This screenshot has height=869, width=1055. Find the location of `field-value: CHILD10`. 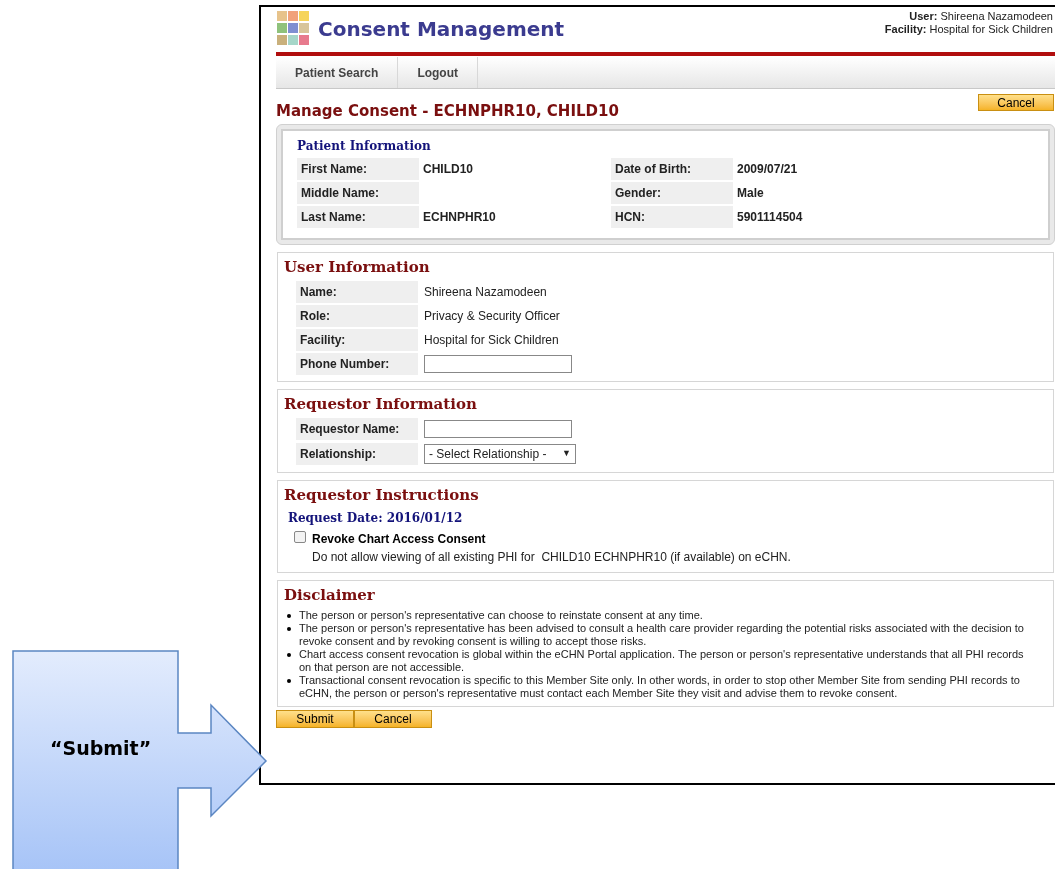

field-value: CHILD10 is located at coordinates (448, 169).